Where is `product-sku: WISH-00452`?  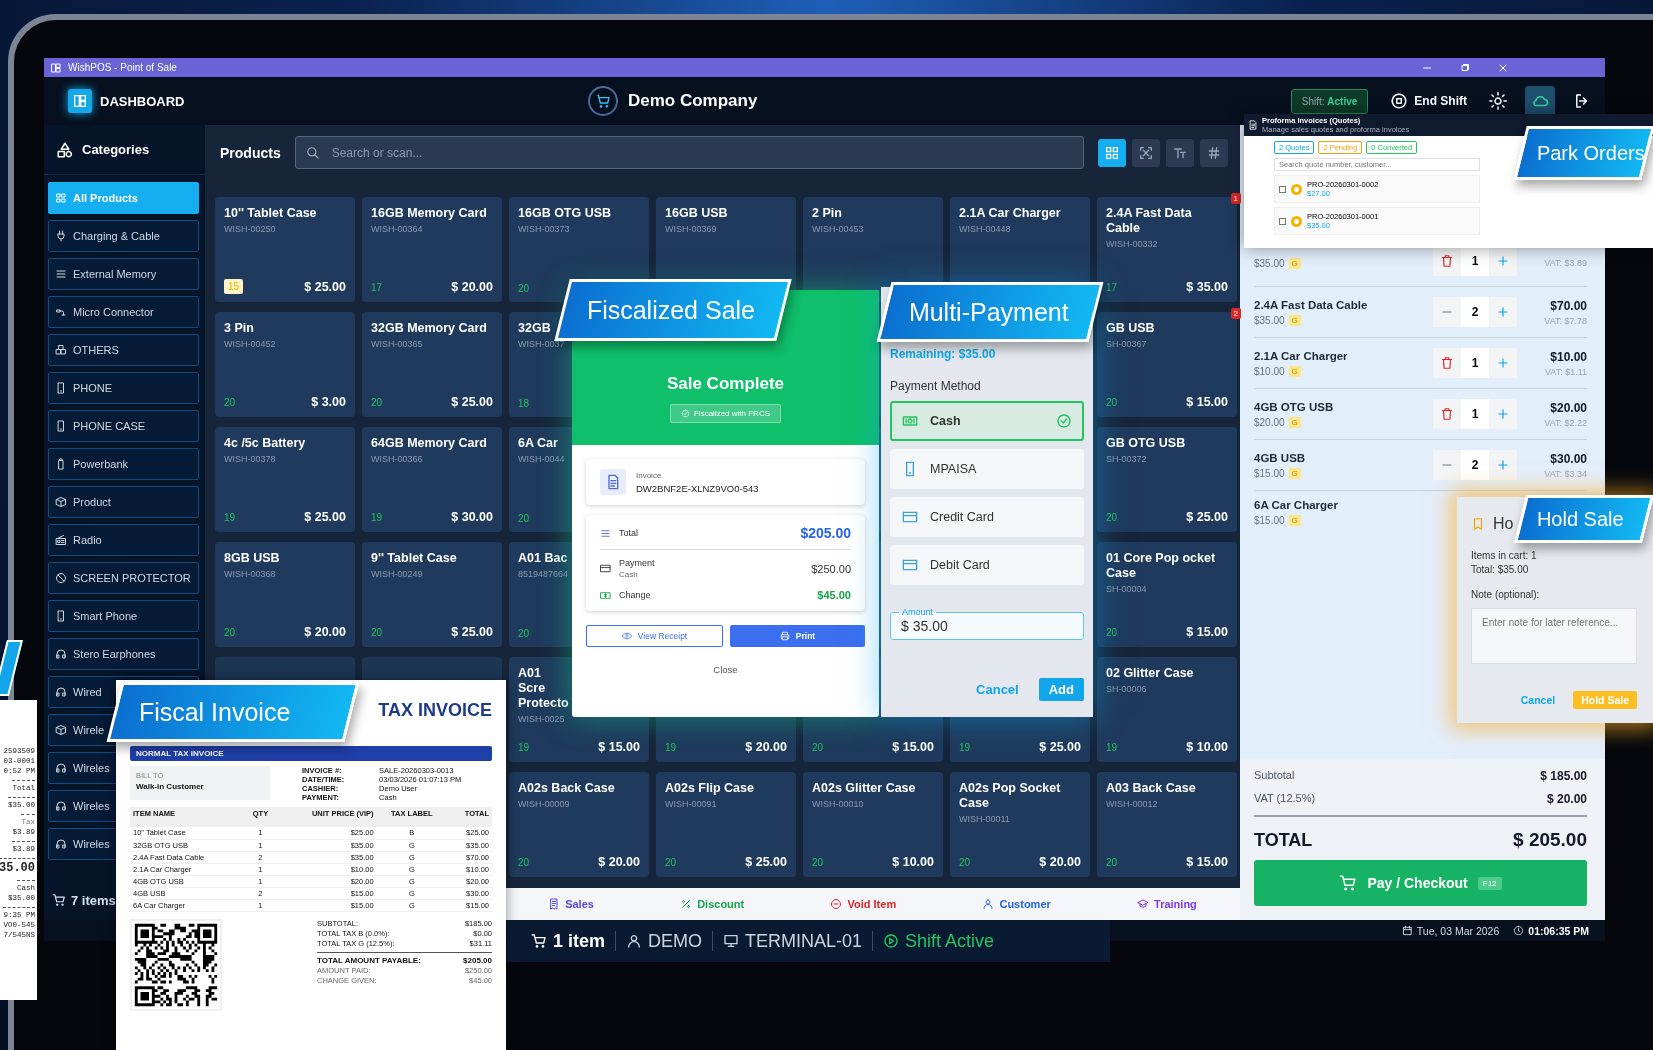 product-sku: WISH-00452 is located at coordinates (250, 344).